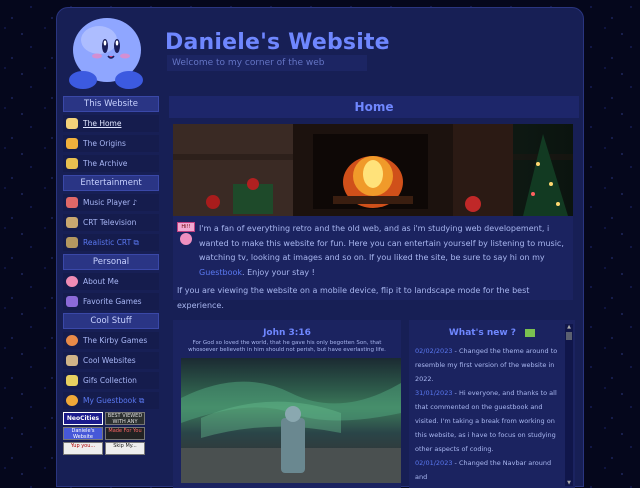  Describe the element at coordinates (291, 432) in the screenshot. I see `aurora-illustration` at that location.